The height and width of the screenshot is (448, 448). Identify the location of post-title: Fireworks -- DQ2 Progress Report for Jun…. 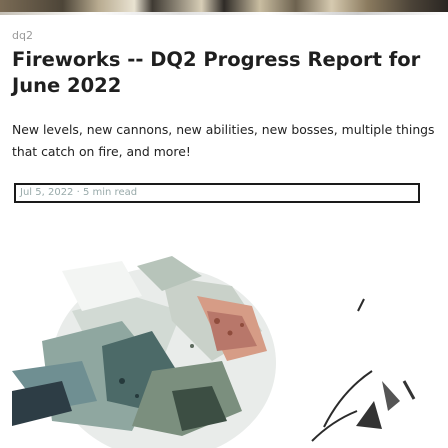
(222, 73).